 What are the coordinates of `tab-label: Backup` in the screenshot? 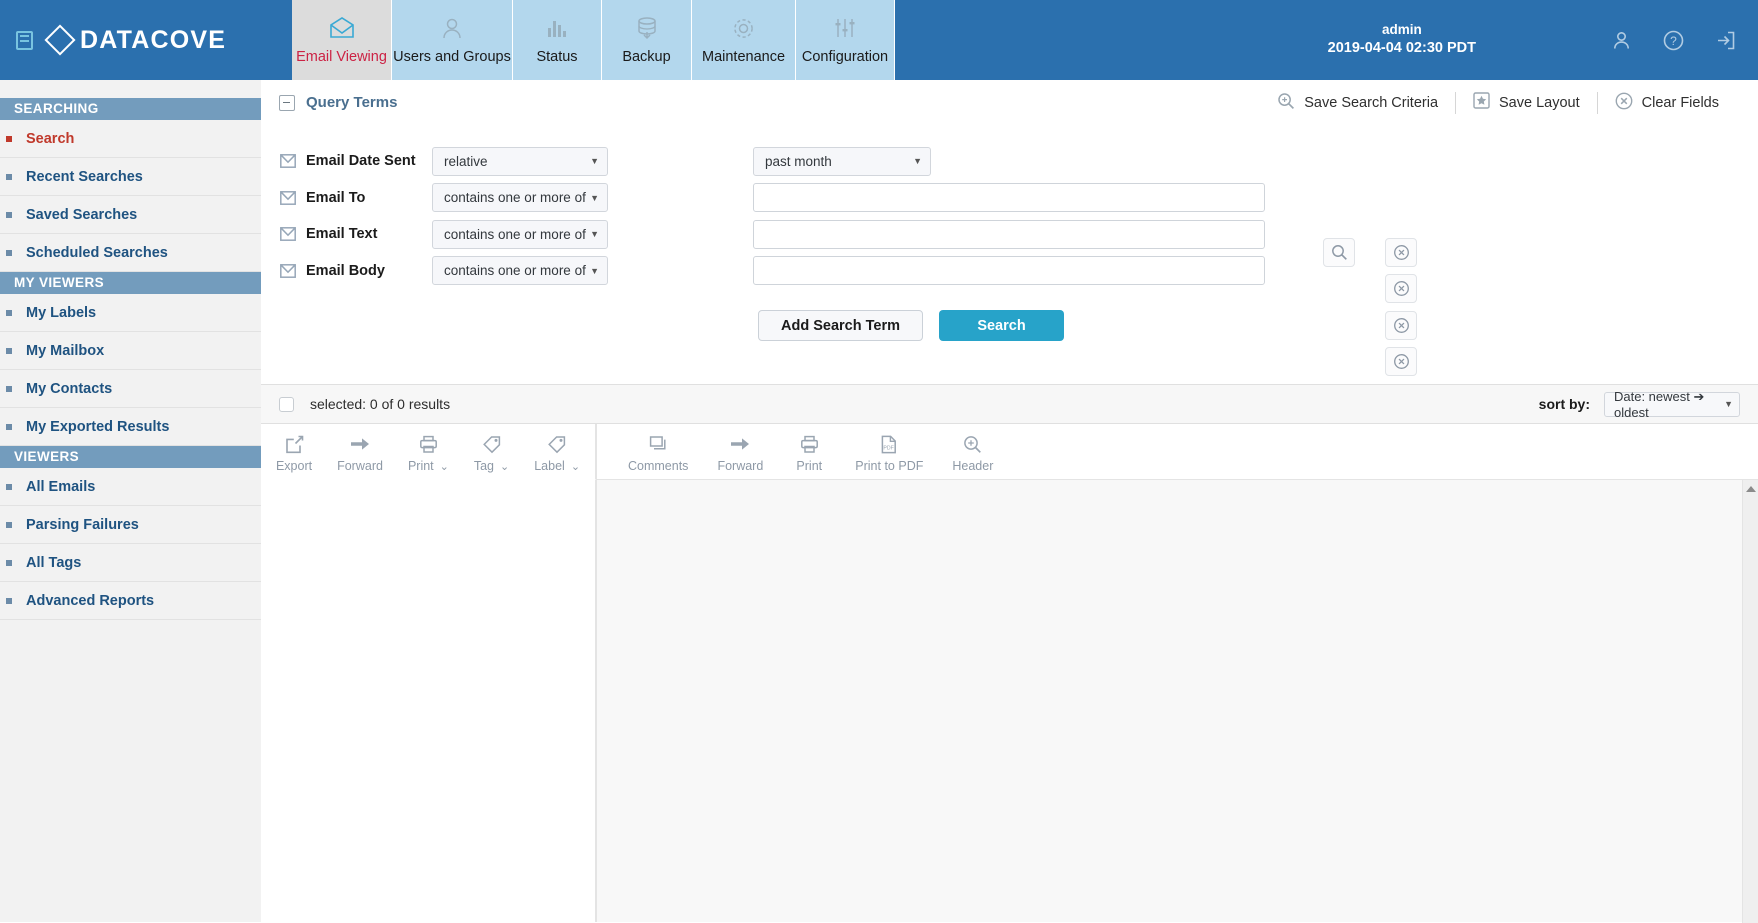 It's located at (646, 57).